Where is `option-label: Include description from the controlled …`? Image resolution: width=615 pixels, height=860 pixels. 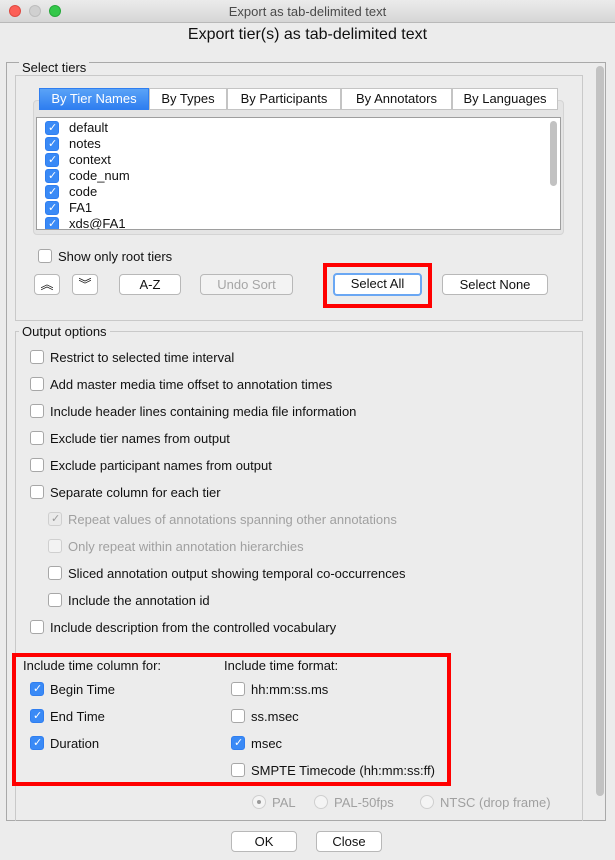
option-label: Include description from the controlled … is located at coordinates (193, 627).